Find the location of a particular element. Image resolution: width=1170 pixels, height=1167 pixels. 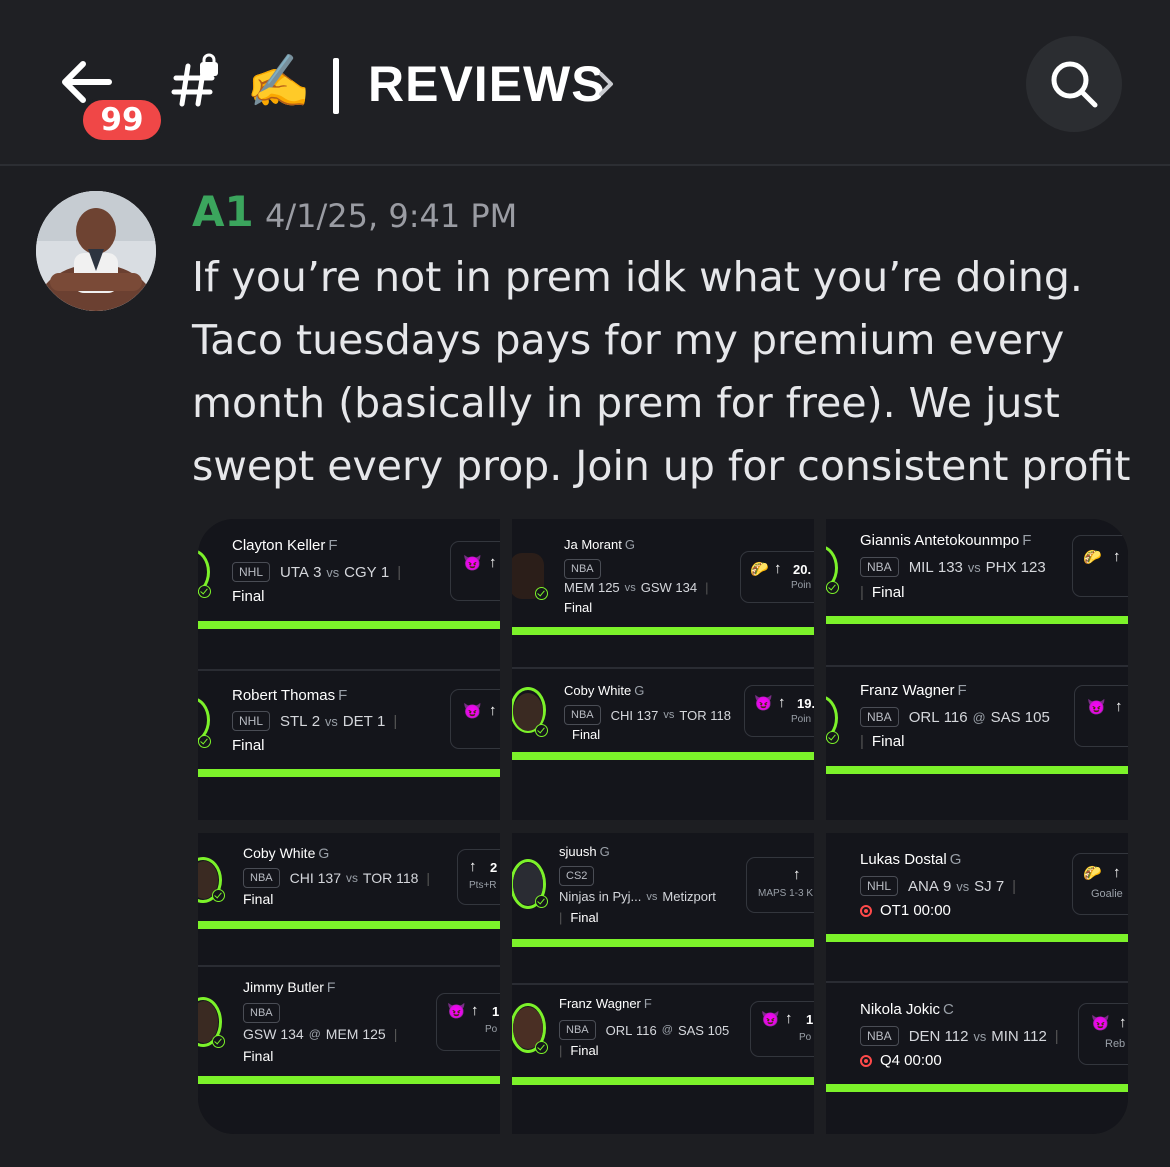

game-line: CS2 is located at coordinates (581, 876).